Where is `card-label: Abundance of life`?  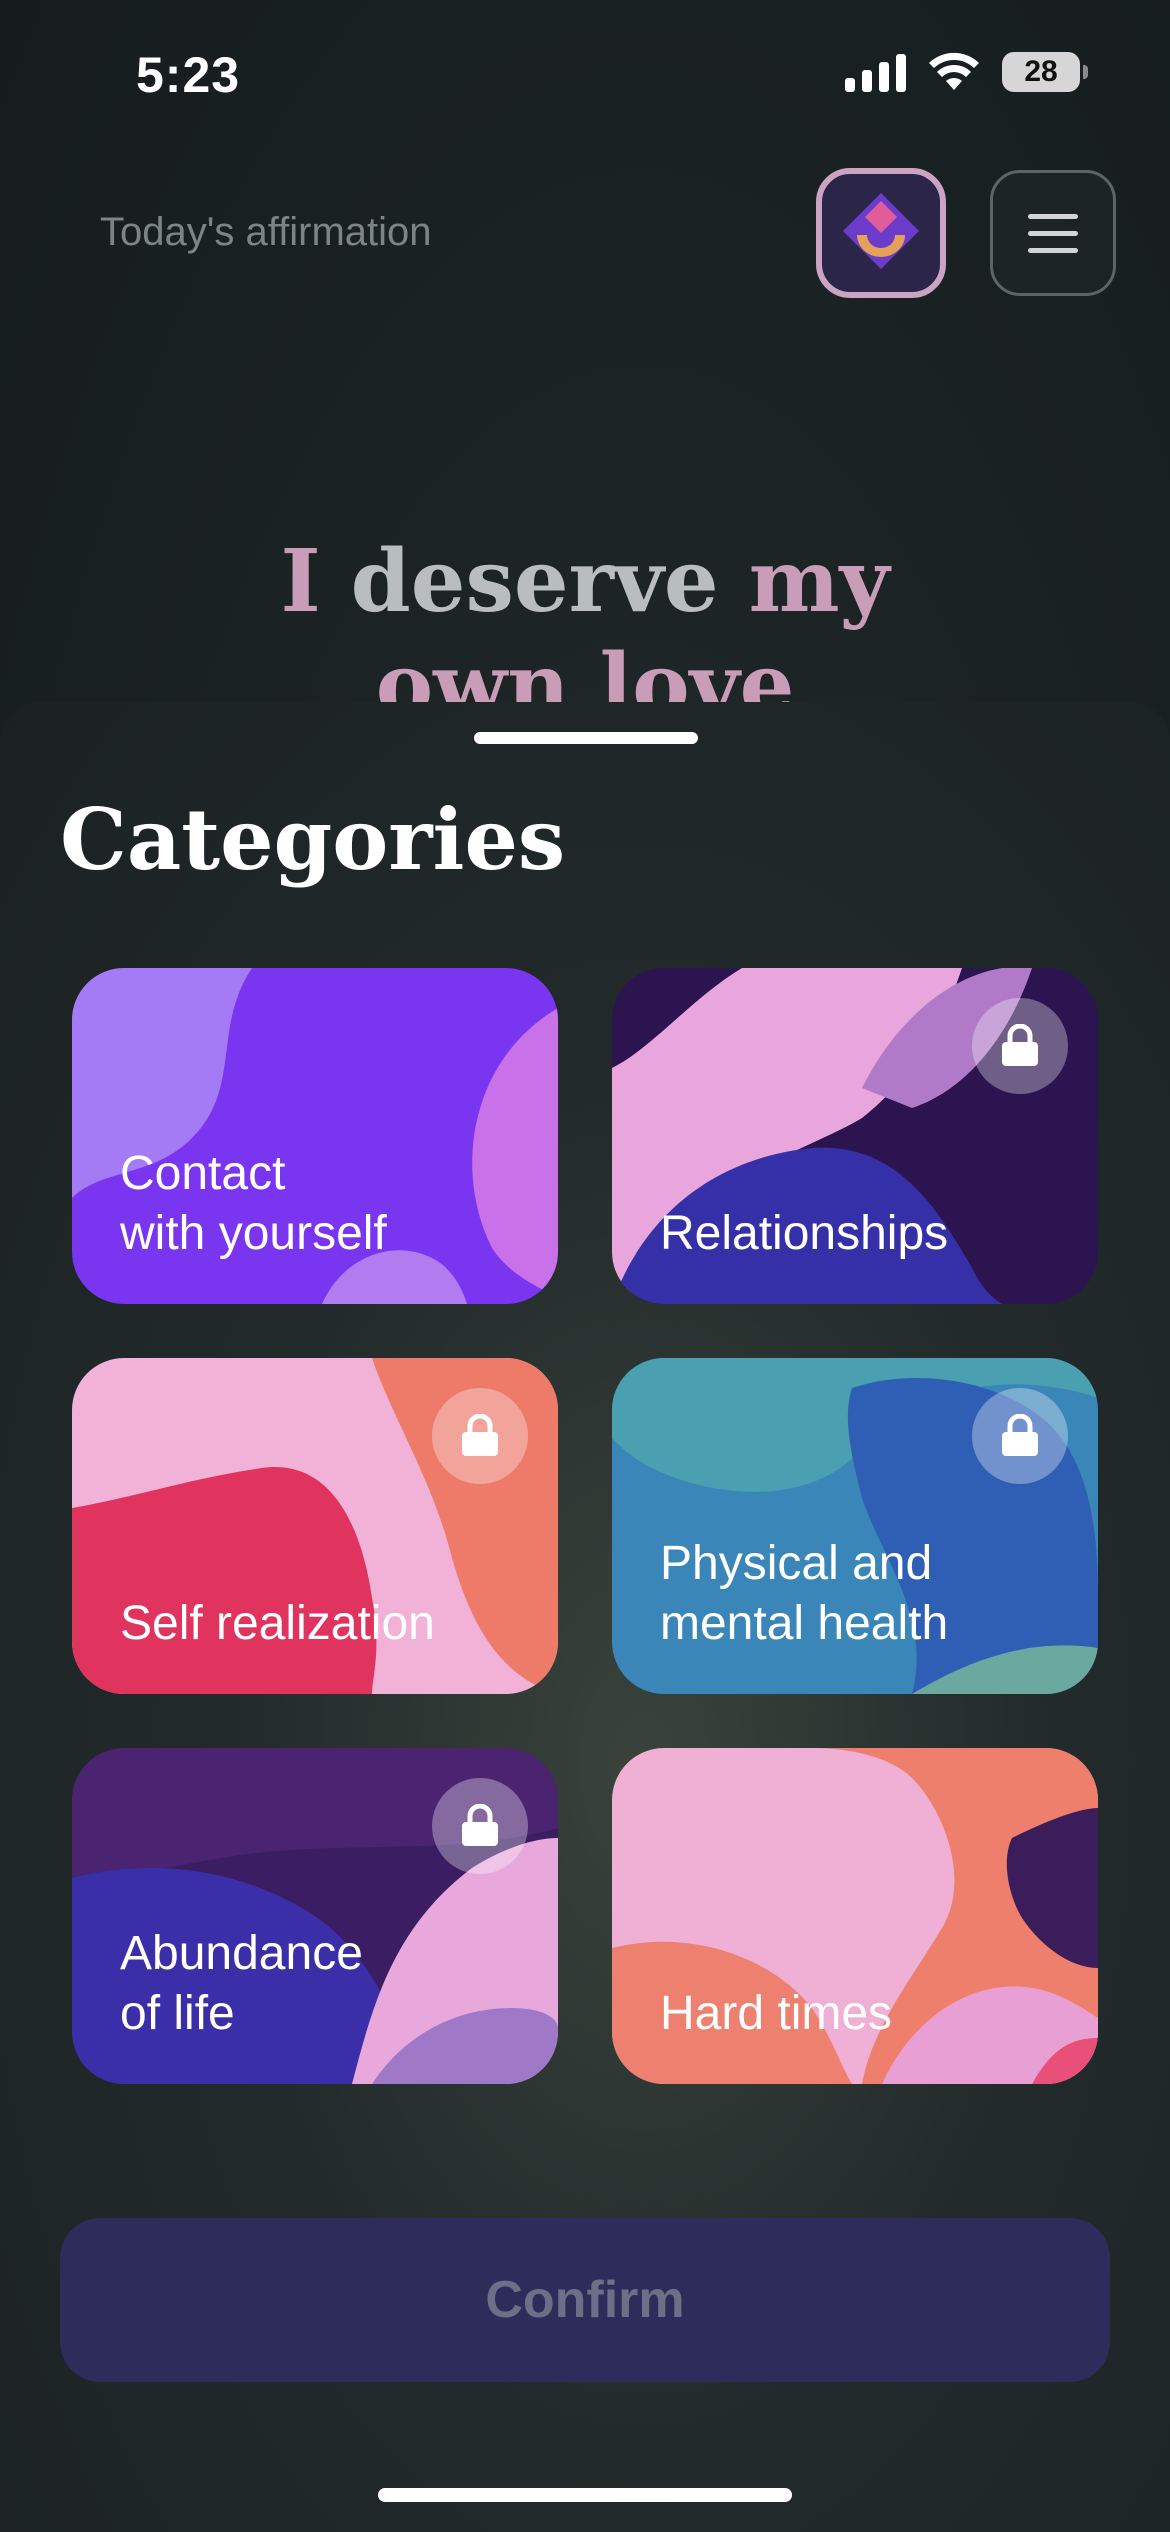
card-label: Abundance of life is located at coordinates (324, 1984).